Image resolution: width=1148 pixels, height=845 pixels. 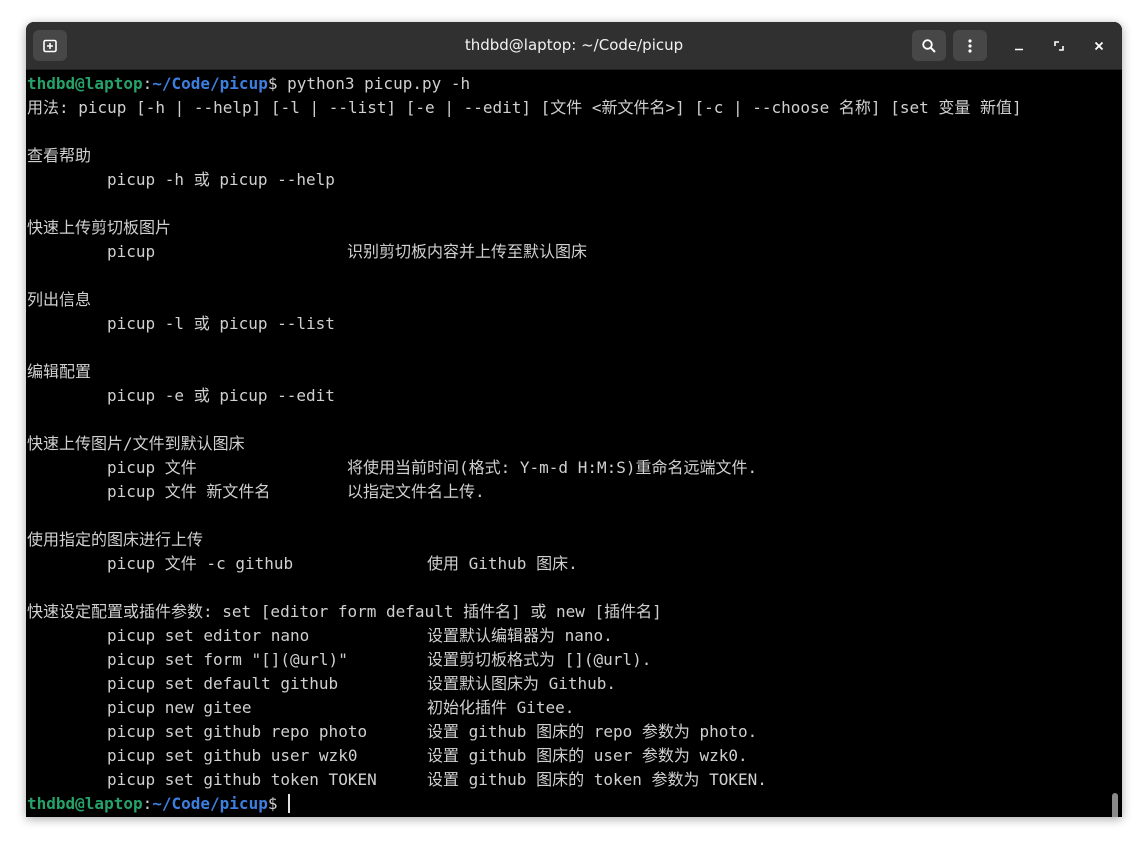 I want to click on title-bar: thdbd@laptop: ~/Code/picup, so click(x=574, y=46).